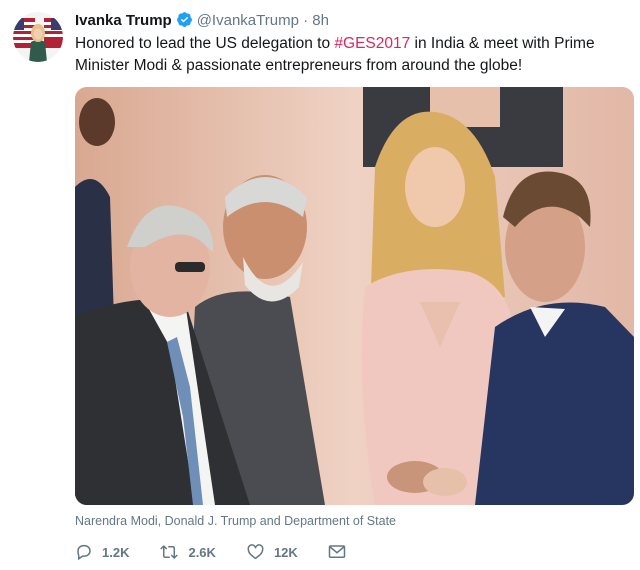 The image size is (640, 570). Describe the element at coordinates (320, 20) in the screenshot. I see `tweet-timestamp: 8h` at that location.